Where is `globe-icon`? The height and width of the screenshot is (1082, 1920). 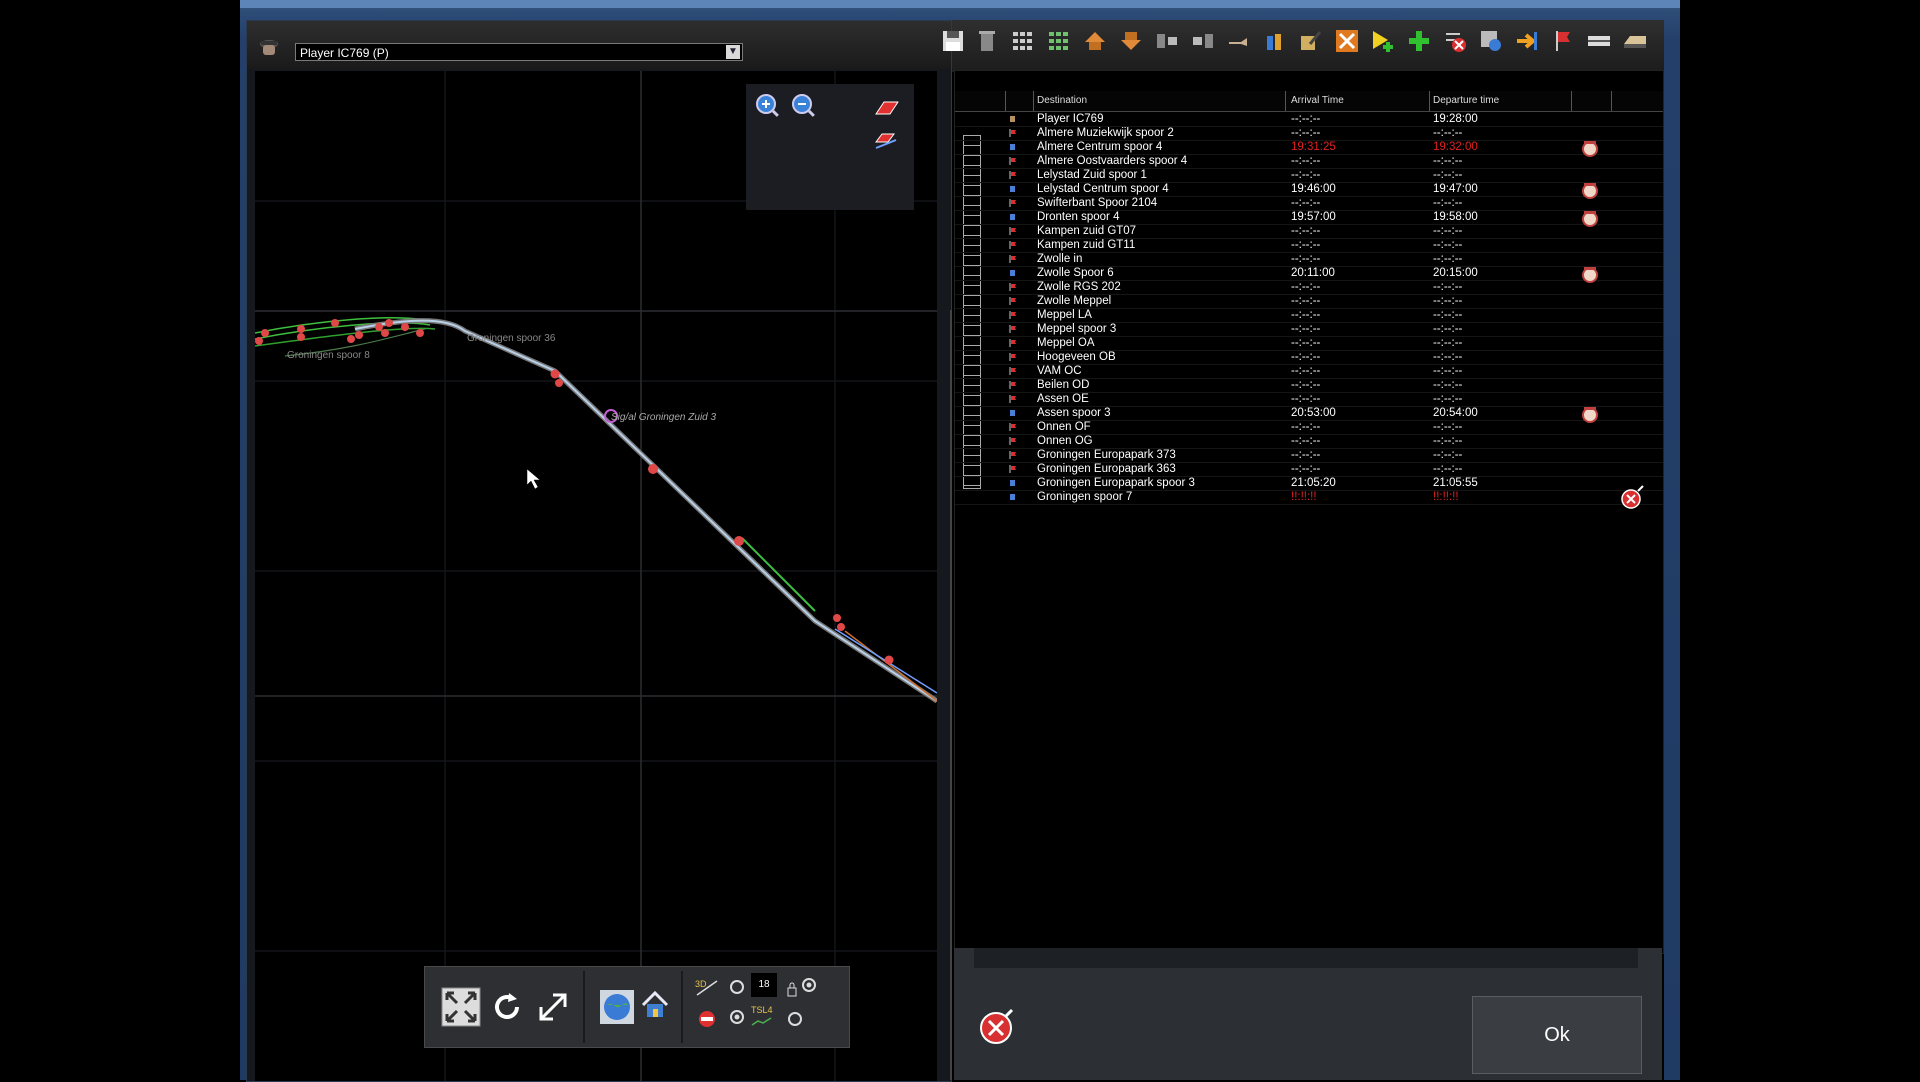 globe-icon is located at coordinates (617, 1007).